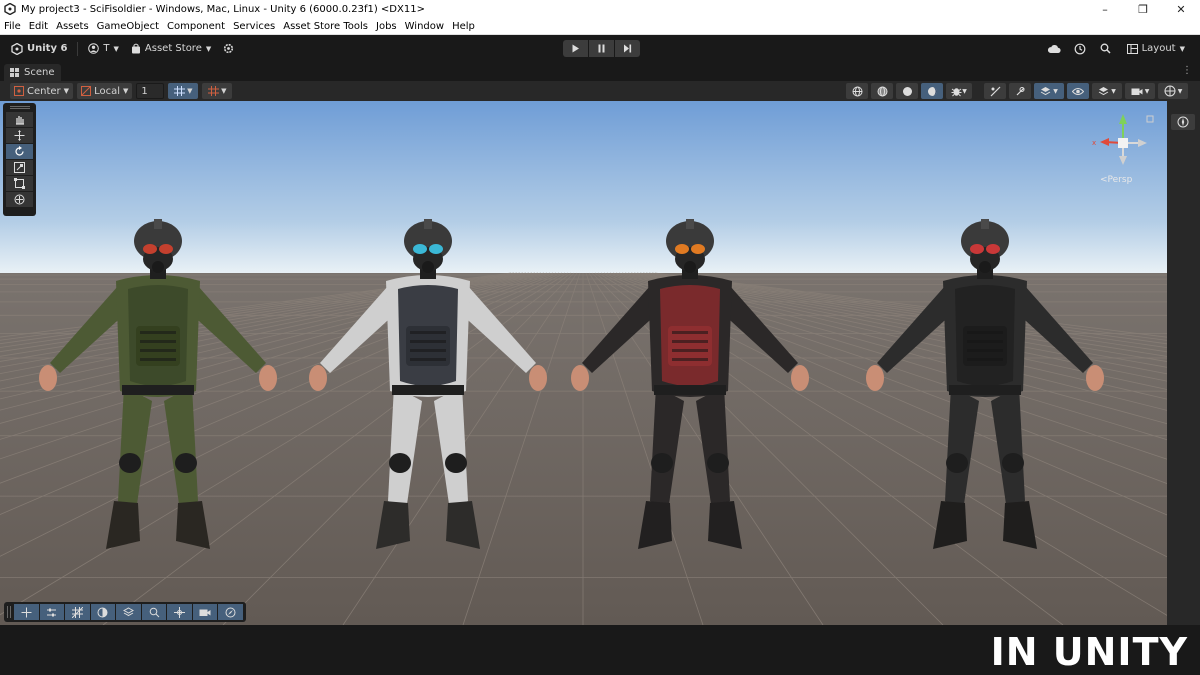  What do you see at coordinates (1183, 122) in the screenshot?
I see `orientation-dropdown` at bounding box center [1183, 122].